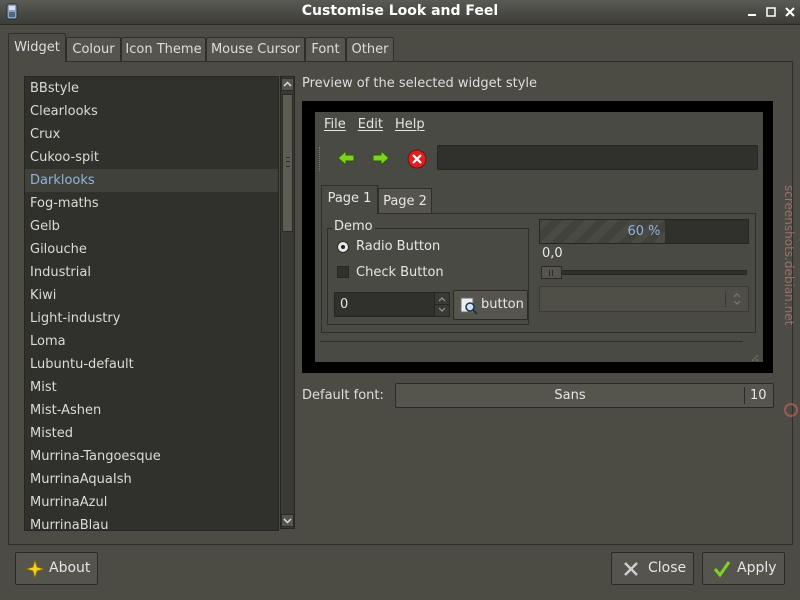  What do you see at coordinates (151, 272) in the screenshot?
I see `list-item: Industrial` at bounding box center [151, 272].